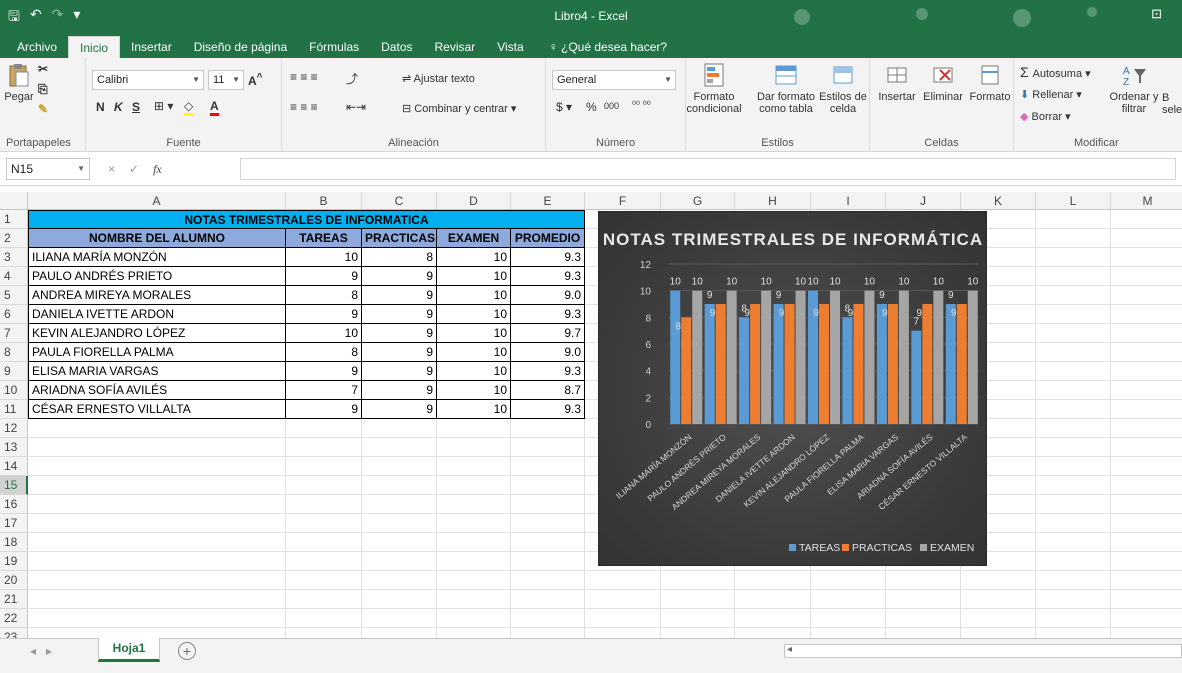 The height and width of the screenshot is (673, 1182). Describe the element at coordinates (43, 89) in the screenshot. I see `copy-icon: ⎘` at that location.